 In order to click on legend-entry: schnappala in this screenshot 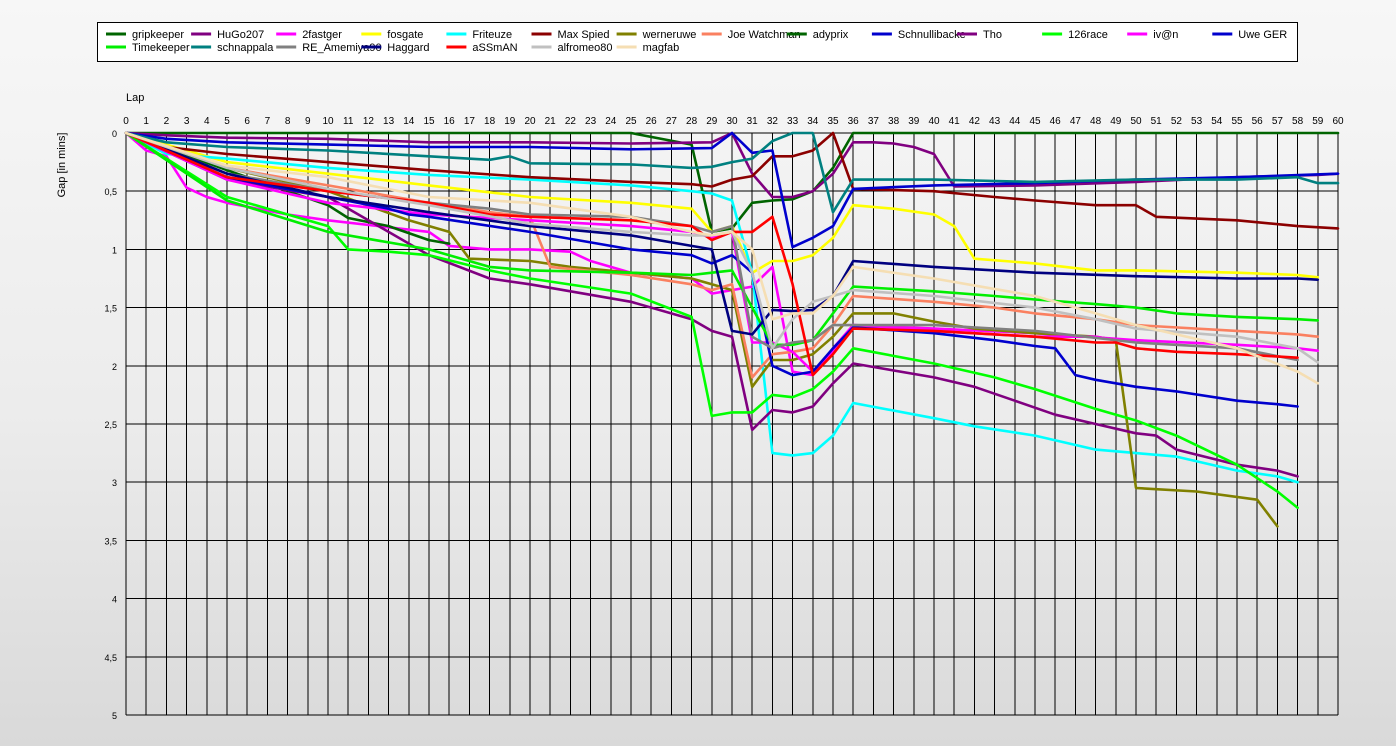, I will do `click(245, 48)`.